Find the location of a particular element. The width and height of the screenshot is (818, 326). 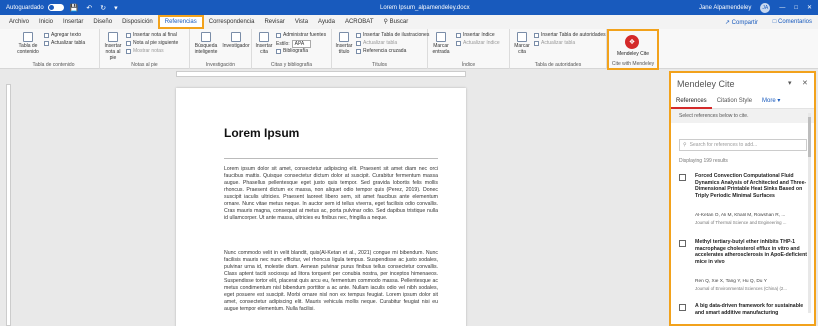

undo-icon: ↶ is located at coordinates (89, 8).